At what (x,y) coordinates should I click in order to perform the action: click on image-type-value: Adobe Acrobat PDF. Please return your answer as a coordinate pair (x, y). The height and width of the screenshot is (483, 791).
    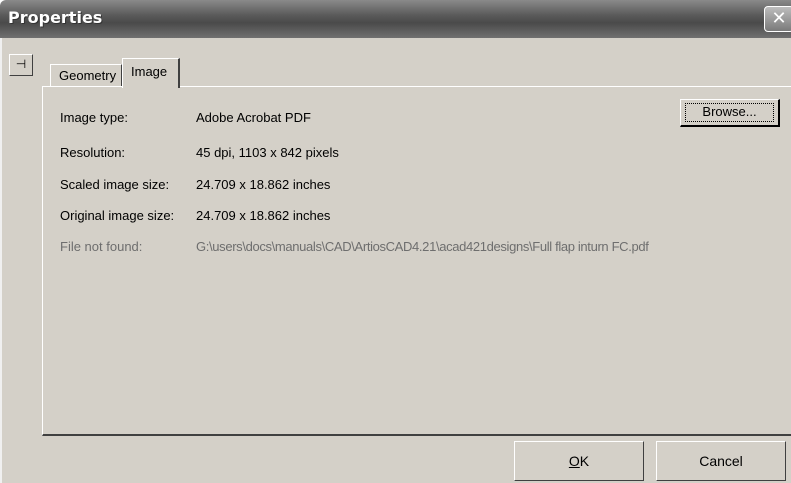
    Looking at the image, I should click on (253, 117).